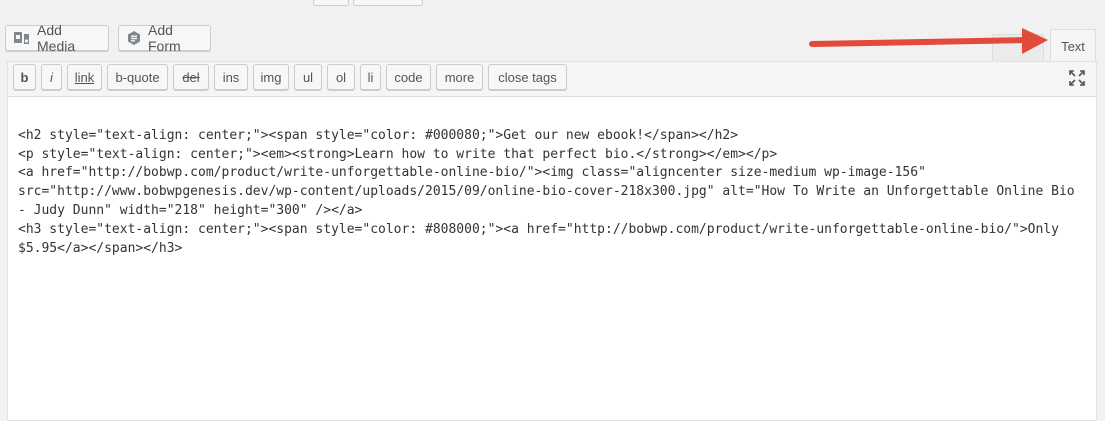  Describe the element at coordinates (137, 77) in the screenshot. I see `quicktag-blockquote-button: b-quote` at that location.